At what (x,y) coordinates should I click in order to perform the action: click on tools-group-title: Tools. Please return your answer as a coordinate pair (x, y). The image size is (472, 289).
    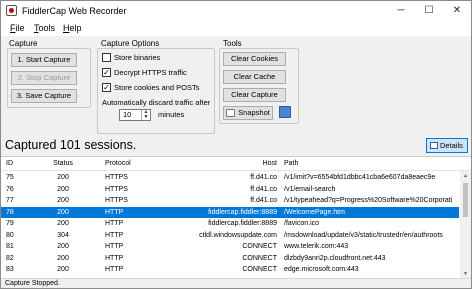
    Looking at the image, I should click on (232, 43).